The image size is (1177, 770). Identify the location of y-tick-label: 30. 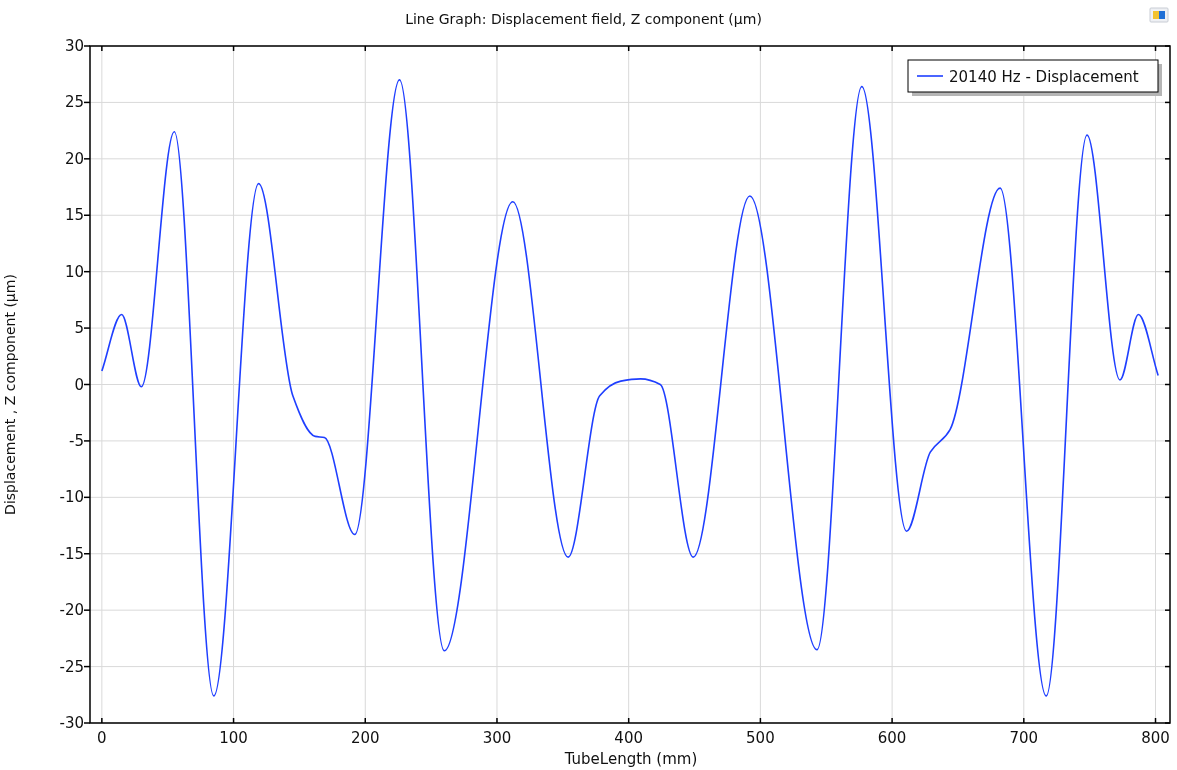
(74, 46).